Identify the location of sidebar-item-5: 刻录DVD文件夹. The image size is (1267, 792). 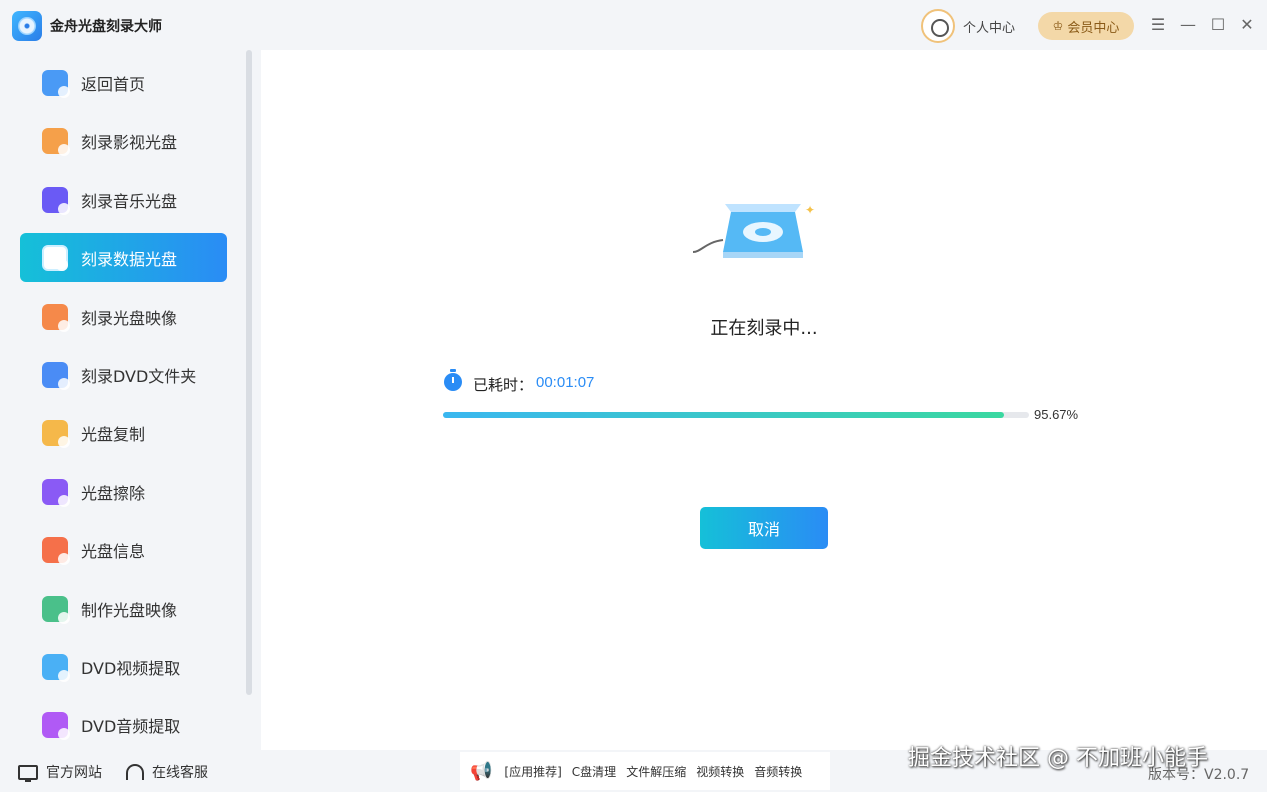
(123, 374).